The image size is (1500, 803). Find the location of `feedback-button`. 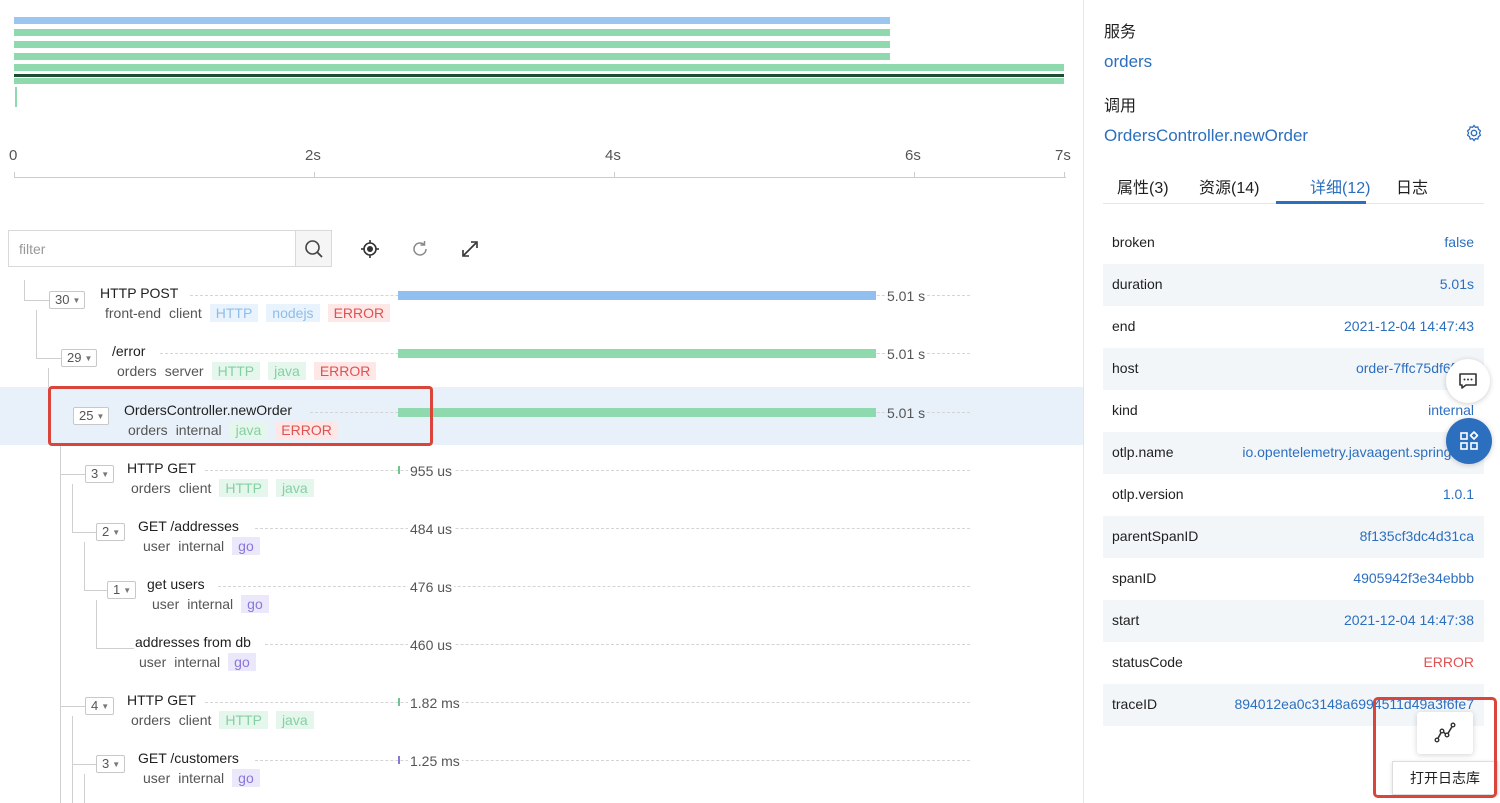

feedback-button is located at coordinates (1468, 381).